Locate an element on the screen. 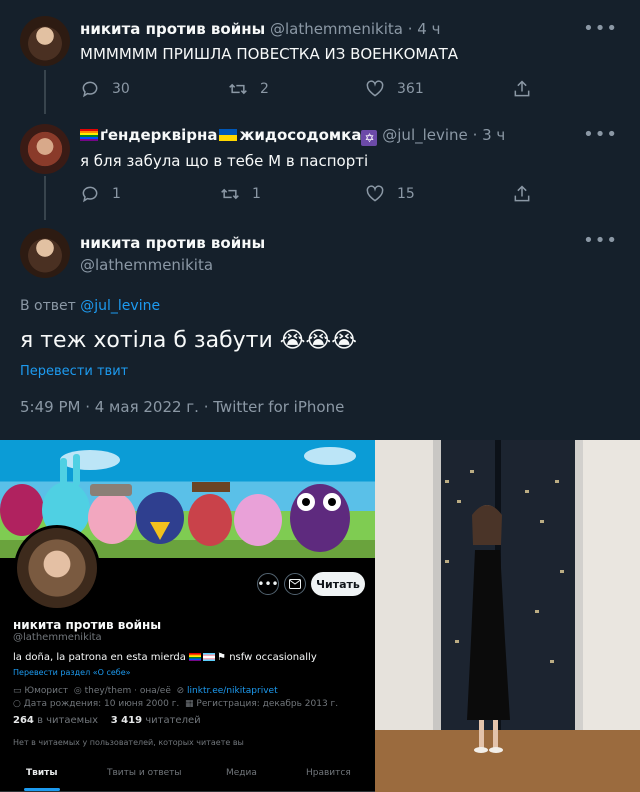  bio-end: nsfw occasionally is located at coordinates (273, 657).